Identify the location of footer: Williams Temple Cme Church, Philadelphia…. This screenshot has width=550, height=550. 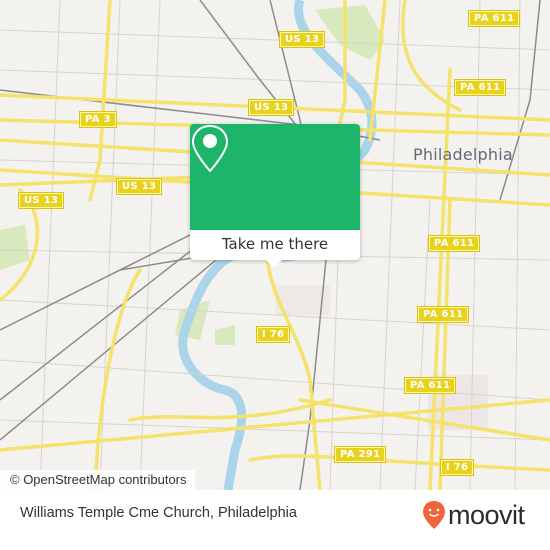
(275, 520).